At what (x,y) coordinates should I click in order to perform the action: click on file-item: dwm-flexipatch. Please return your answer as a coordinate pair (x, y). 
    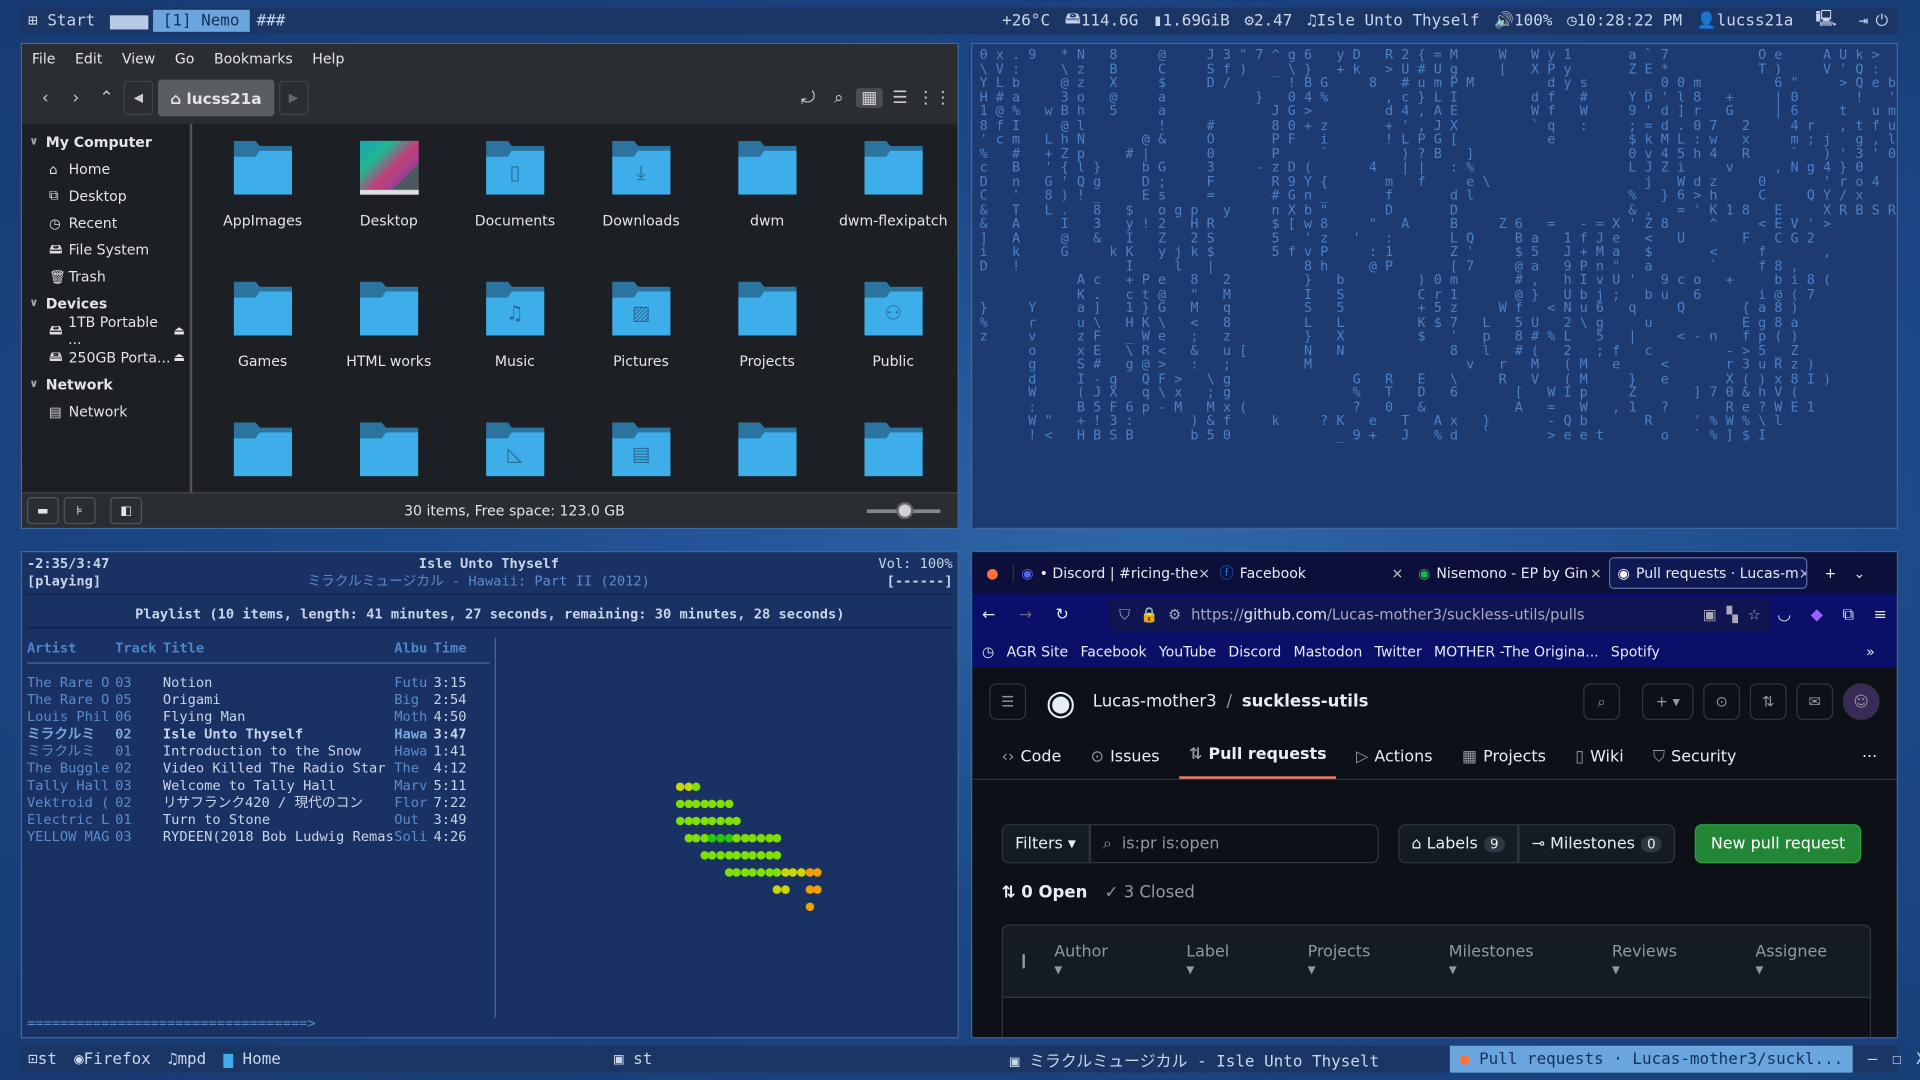
    Looking at the image, I should click on (893, 211).